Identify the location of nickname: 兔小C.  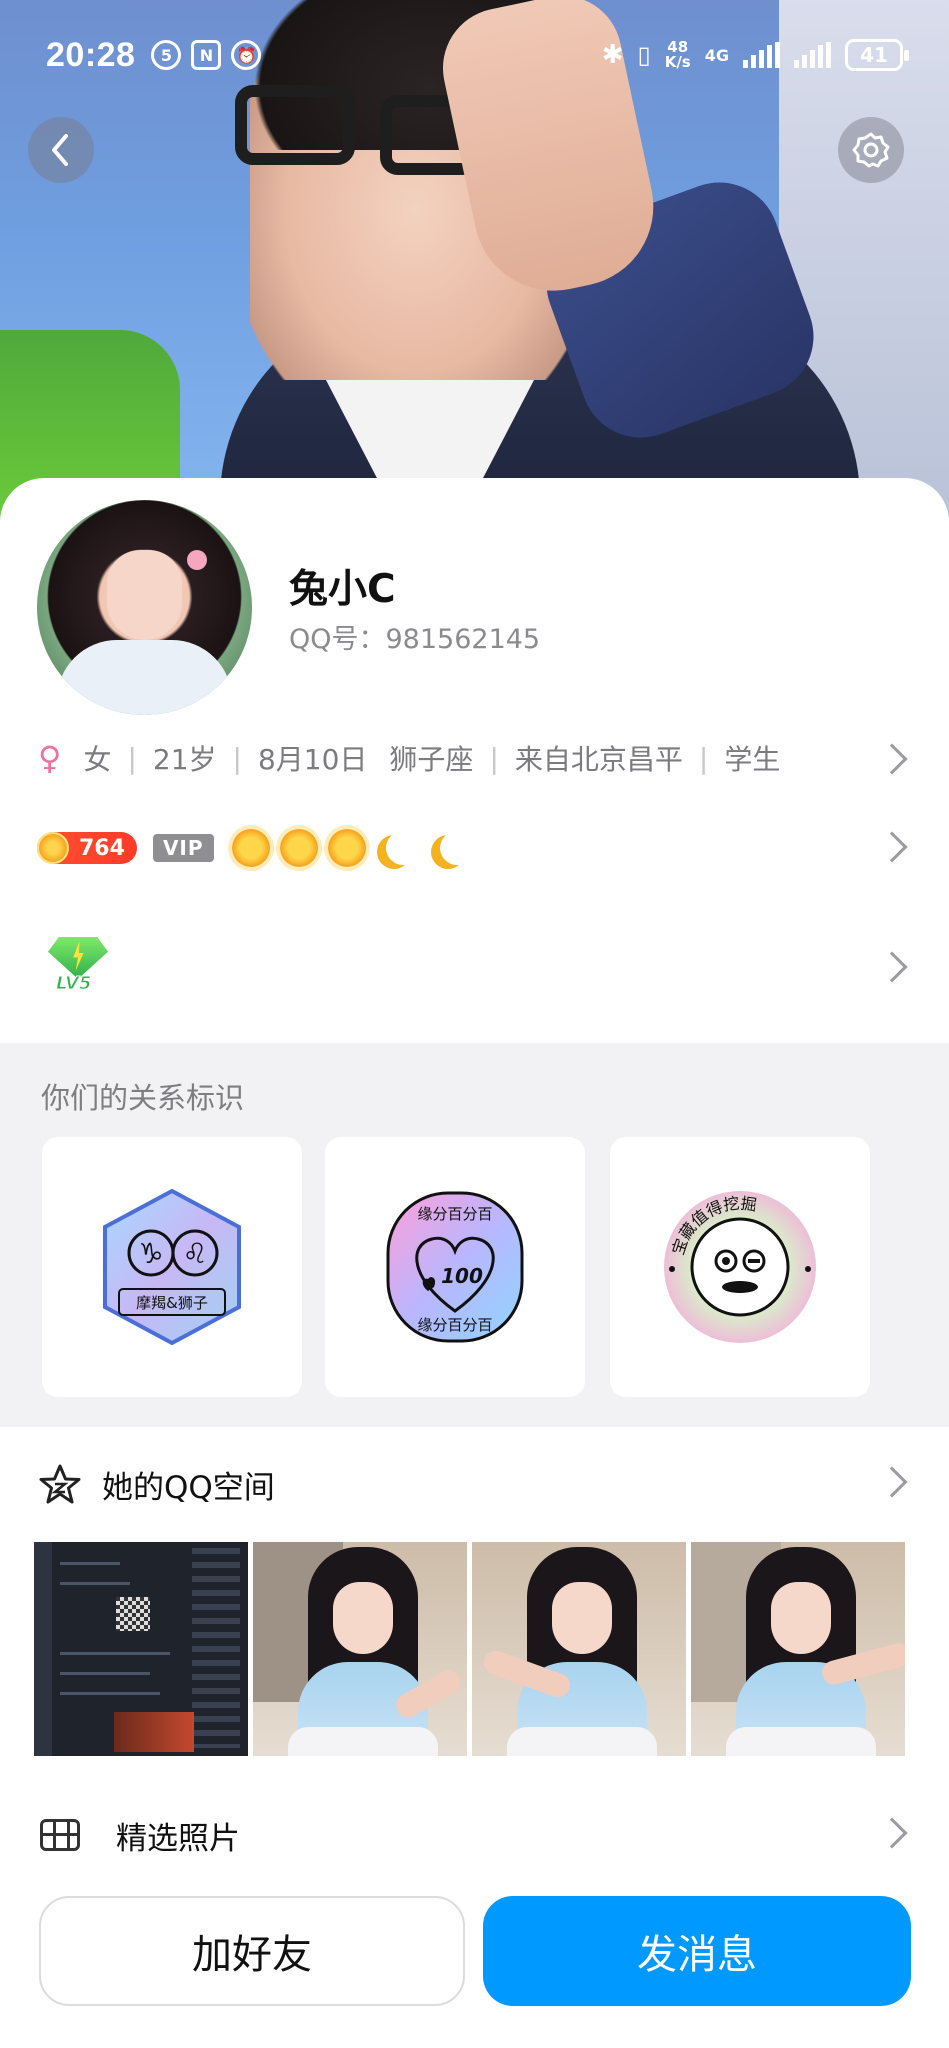
(342, 589).